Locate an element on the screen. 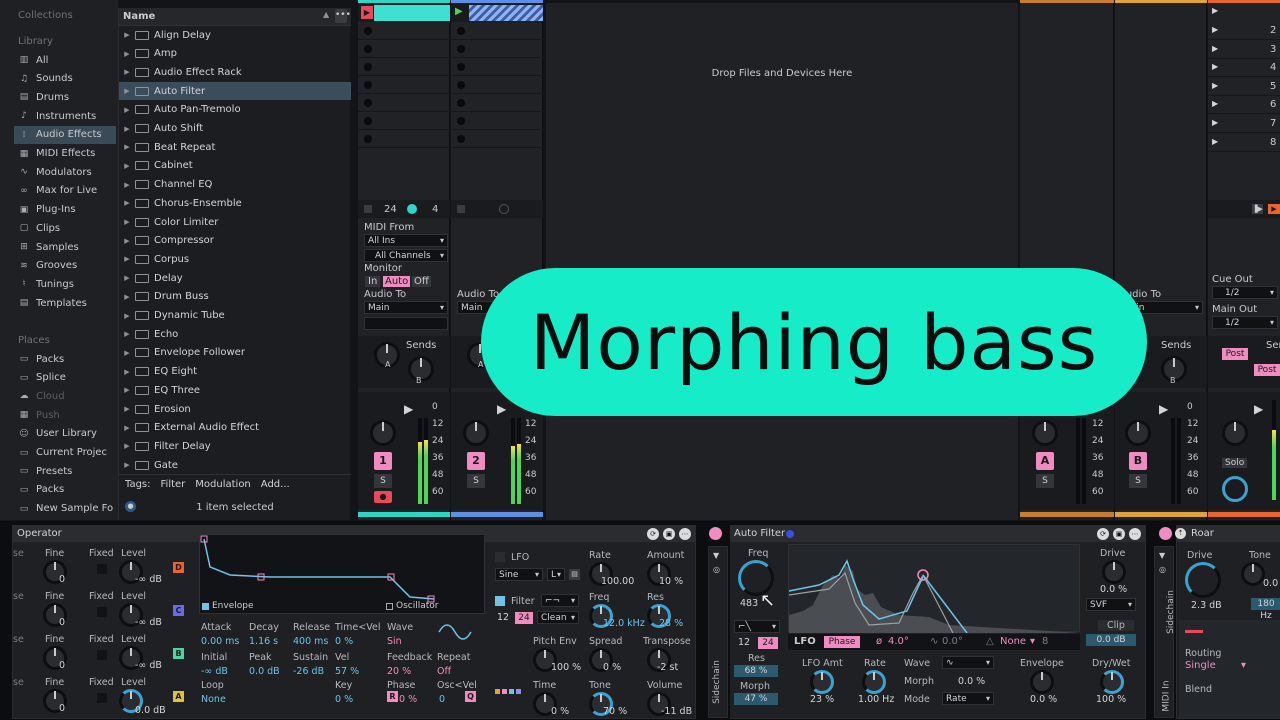  browser-item: ▶ Drum Buss is located at coordinates (235, 297).